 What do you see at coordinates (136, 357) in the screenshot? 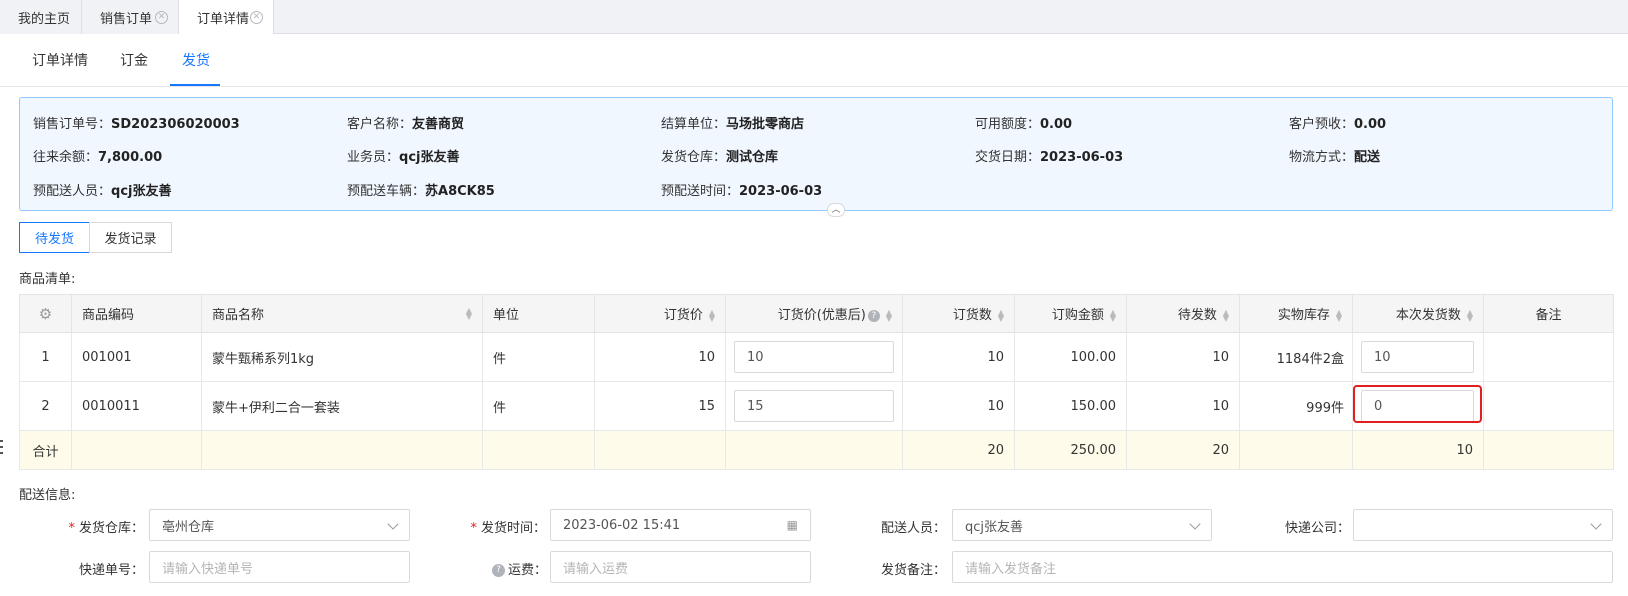
I see `cell-code: 001001` at bounding box center [136, 357].